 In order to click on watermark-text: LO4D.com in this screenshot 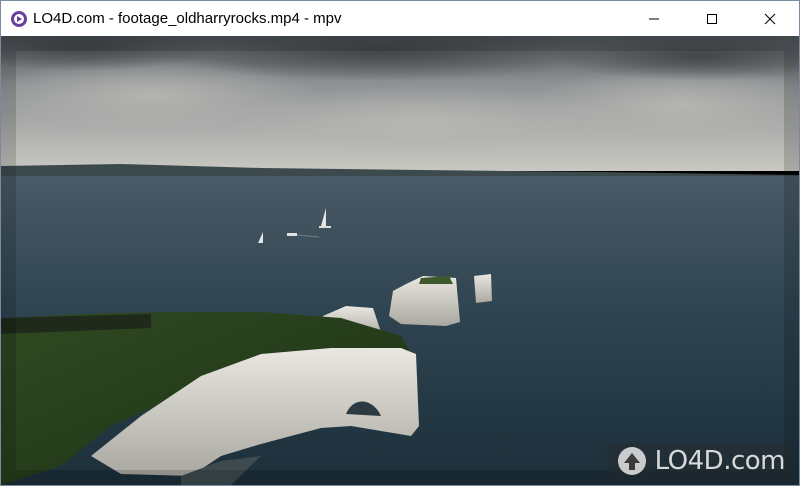, I will do `click(720, 461)`.